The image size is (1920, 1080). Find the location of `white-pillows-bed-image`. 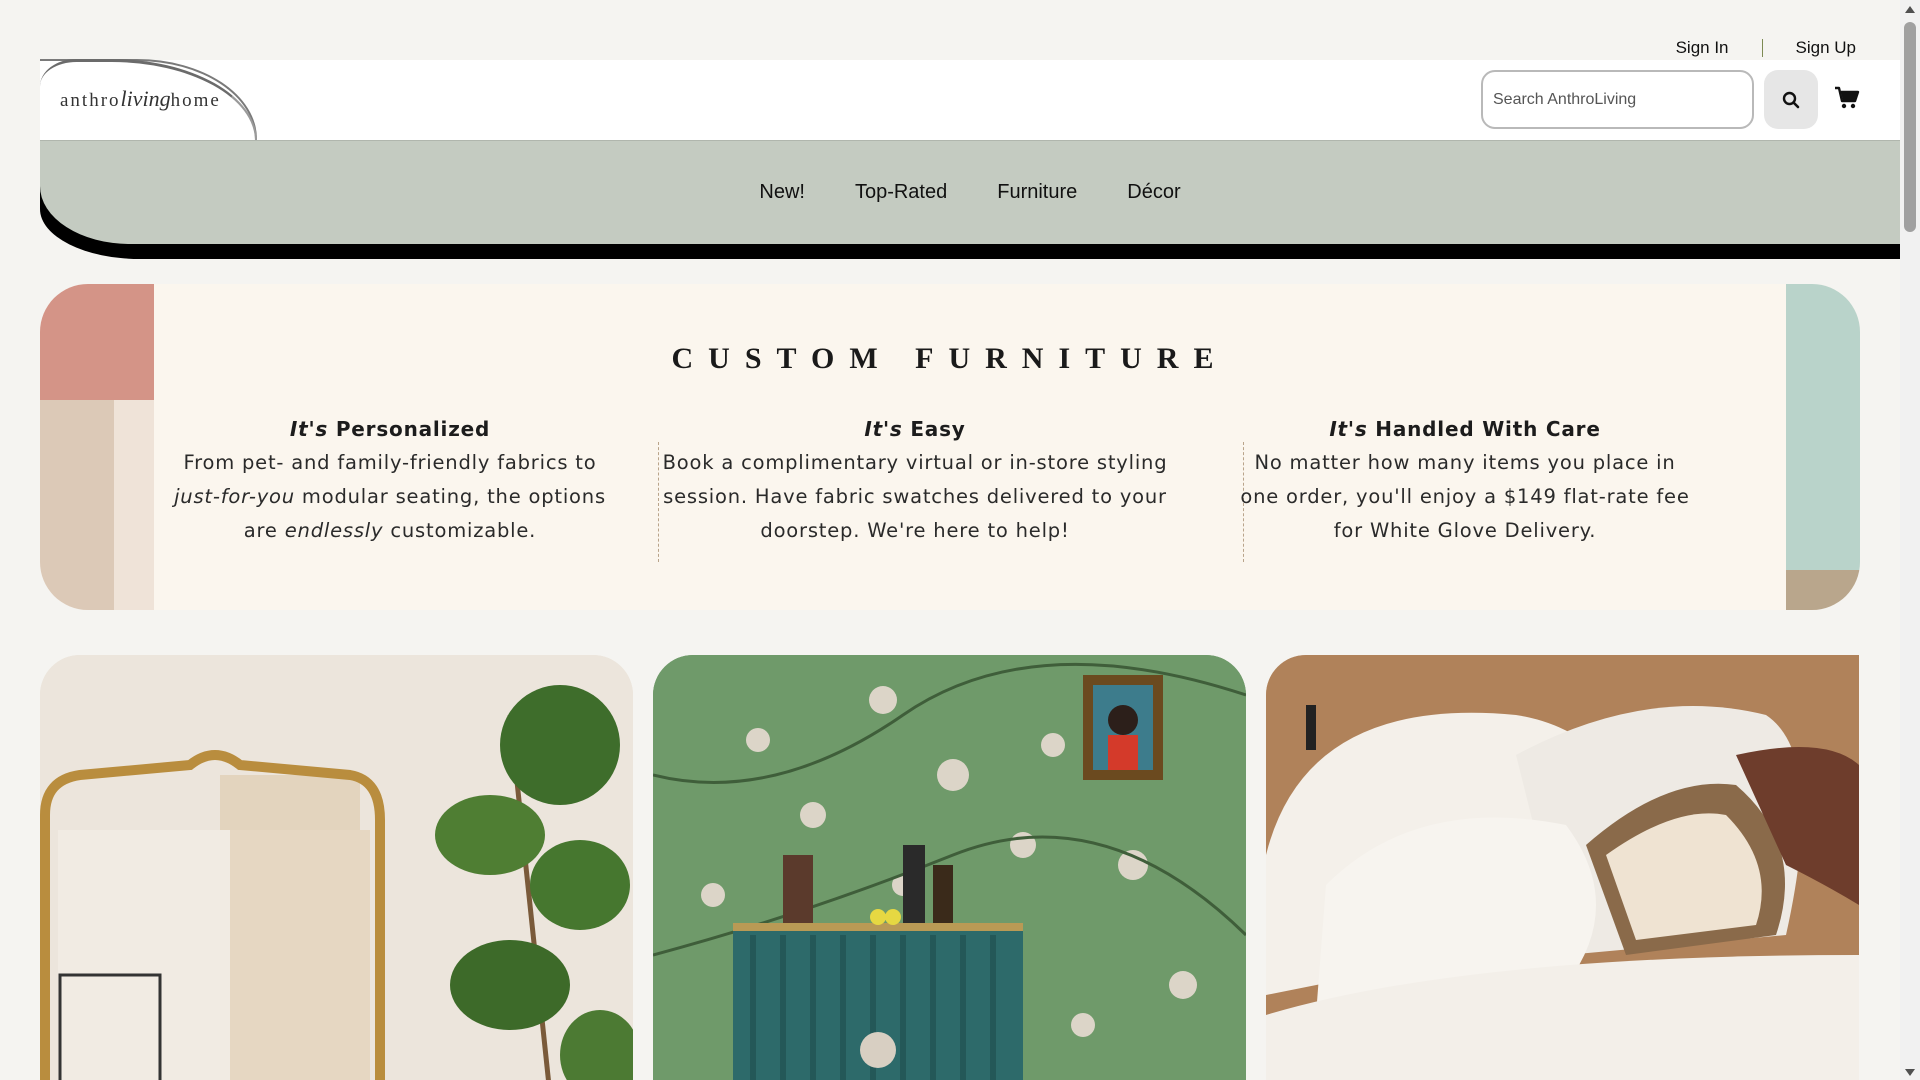

white-pillows-bed-image is located at coordinates (1562, 867).